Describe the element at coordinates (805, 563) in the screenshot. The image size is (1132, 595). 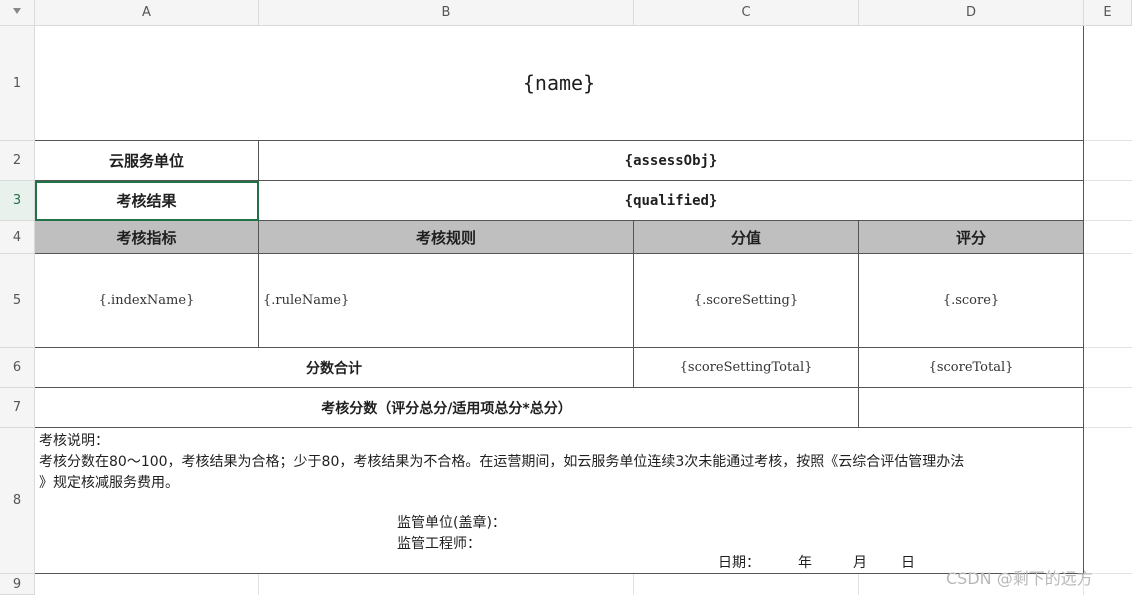
I see `year-label: 年` at that location.